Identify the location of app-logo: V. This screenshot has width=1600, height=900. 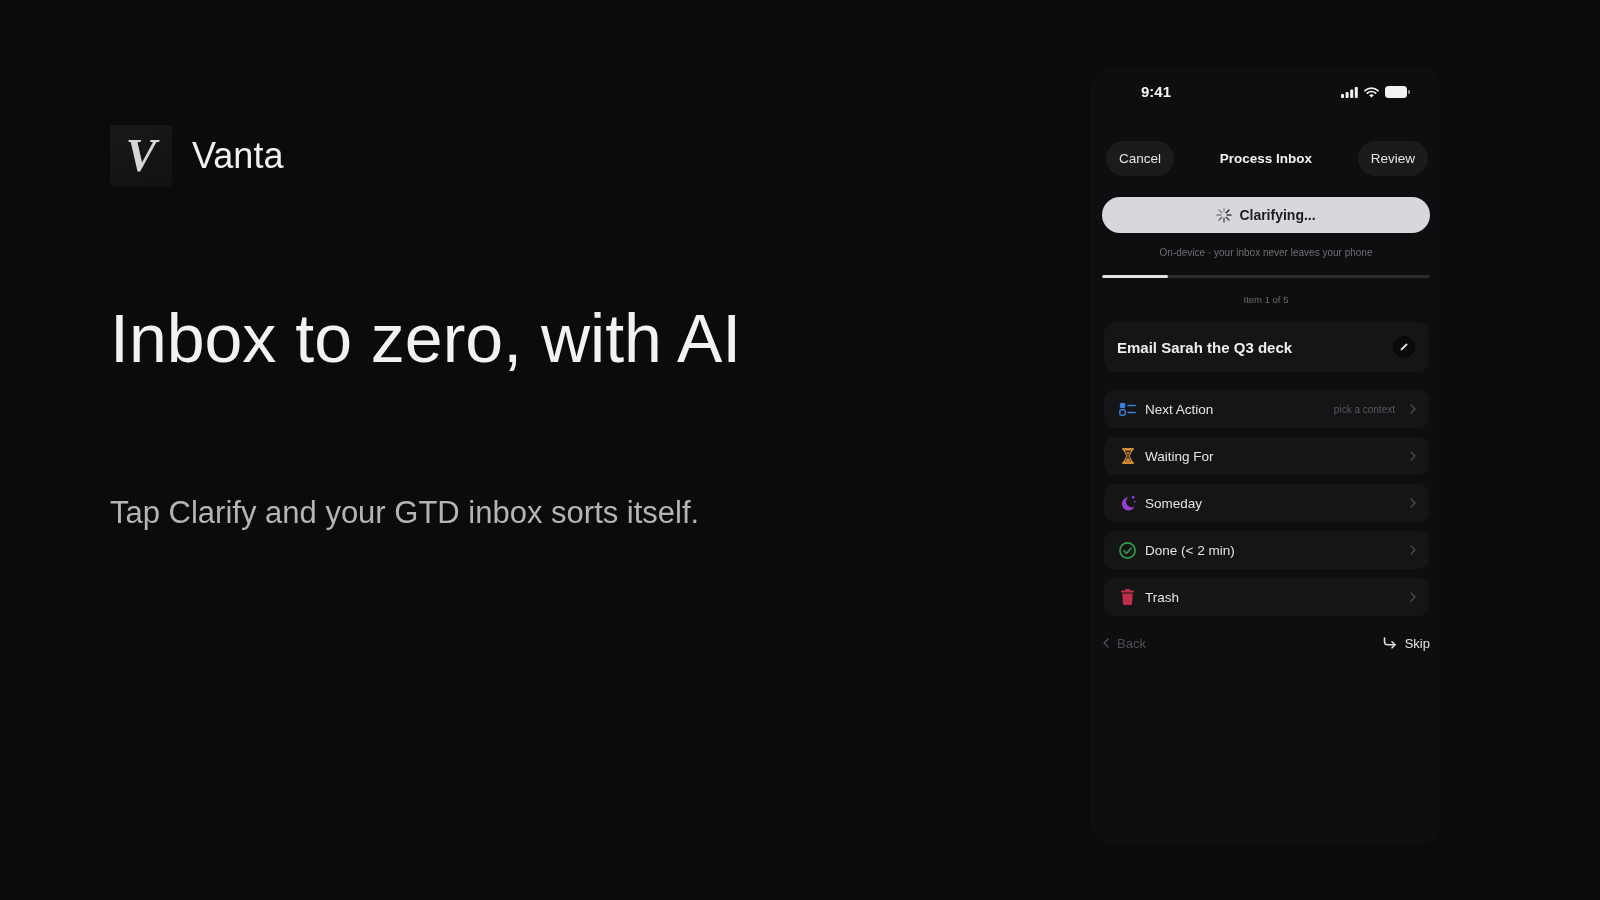
(141, 156).